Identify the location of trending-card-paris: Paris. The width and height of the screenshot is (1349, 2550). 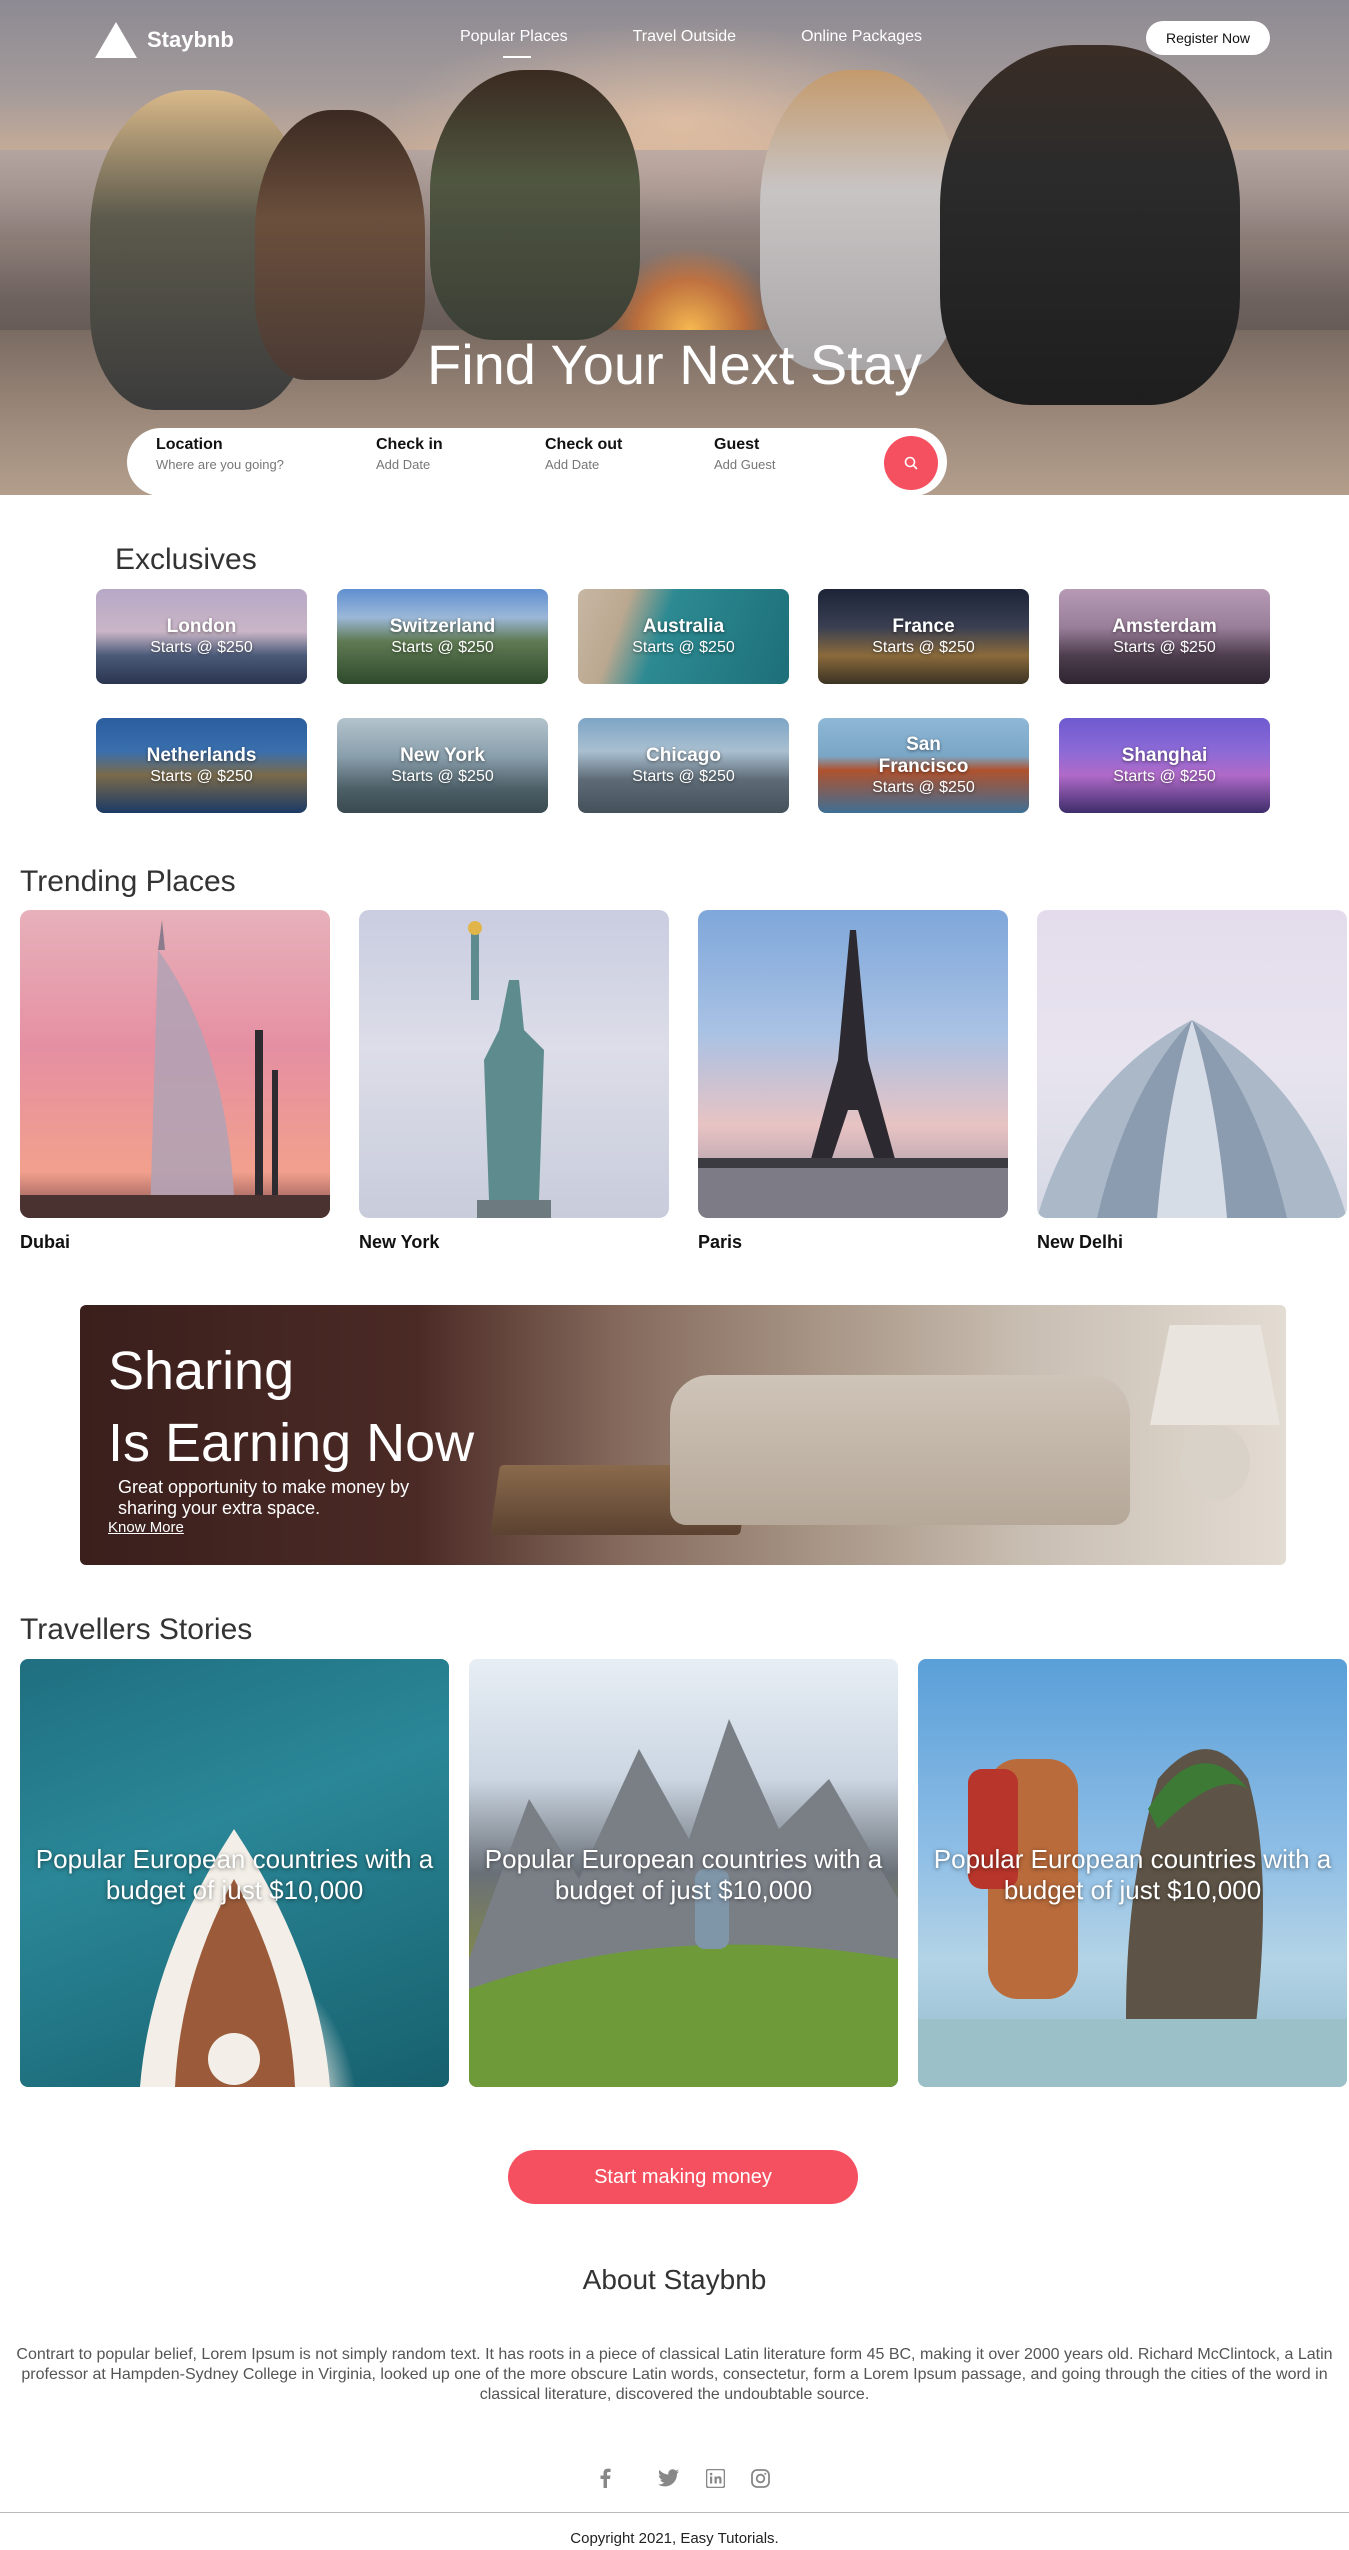
(853, 1081).